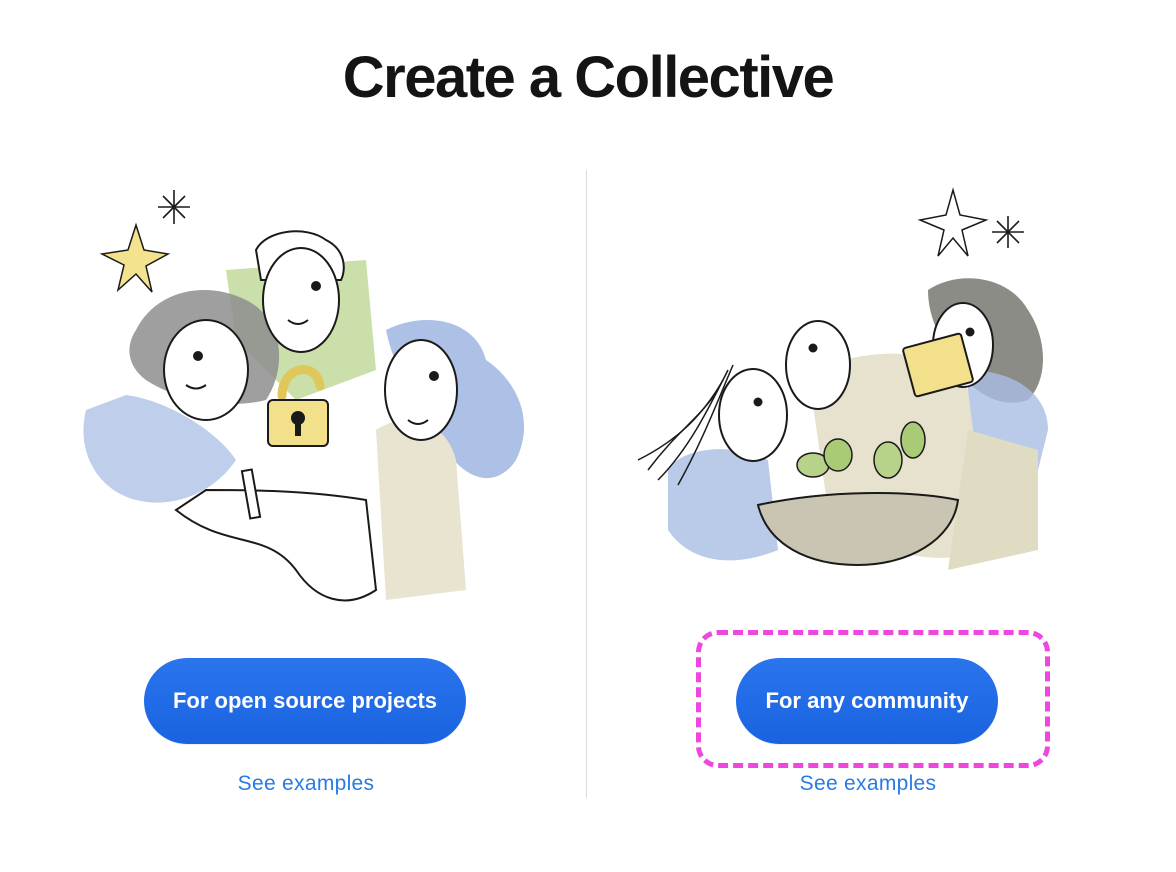  What do you see at coordinates (867, 701) in the screenshot?
I see `any-community-button: For any community` at bounding box center [867, 701].